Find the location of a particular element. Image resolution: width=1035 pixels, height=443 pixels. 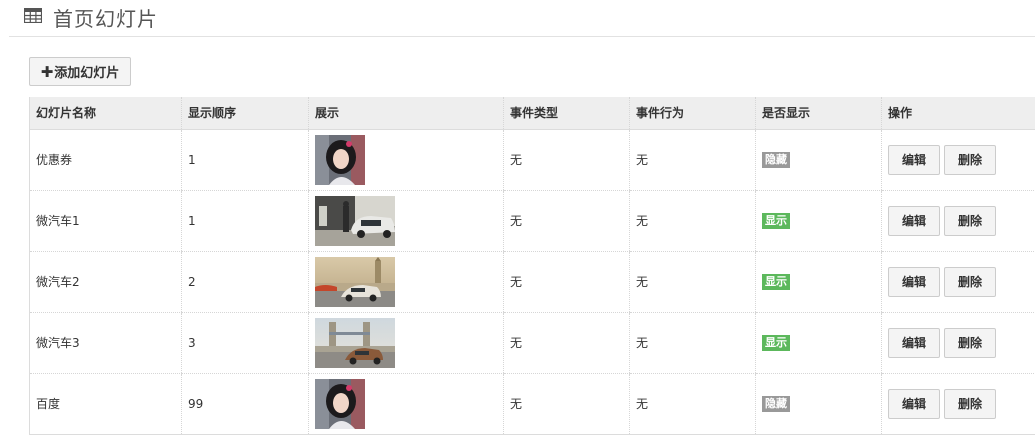

page-title: 首页幻灯片 is located at coordinates (105, 19).